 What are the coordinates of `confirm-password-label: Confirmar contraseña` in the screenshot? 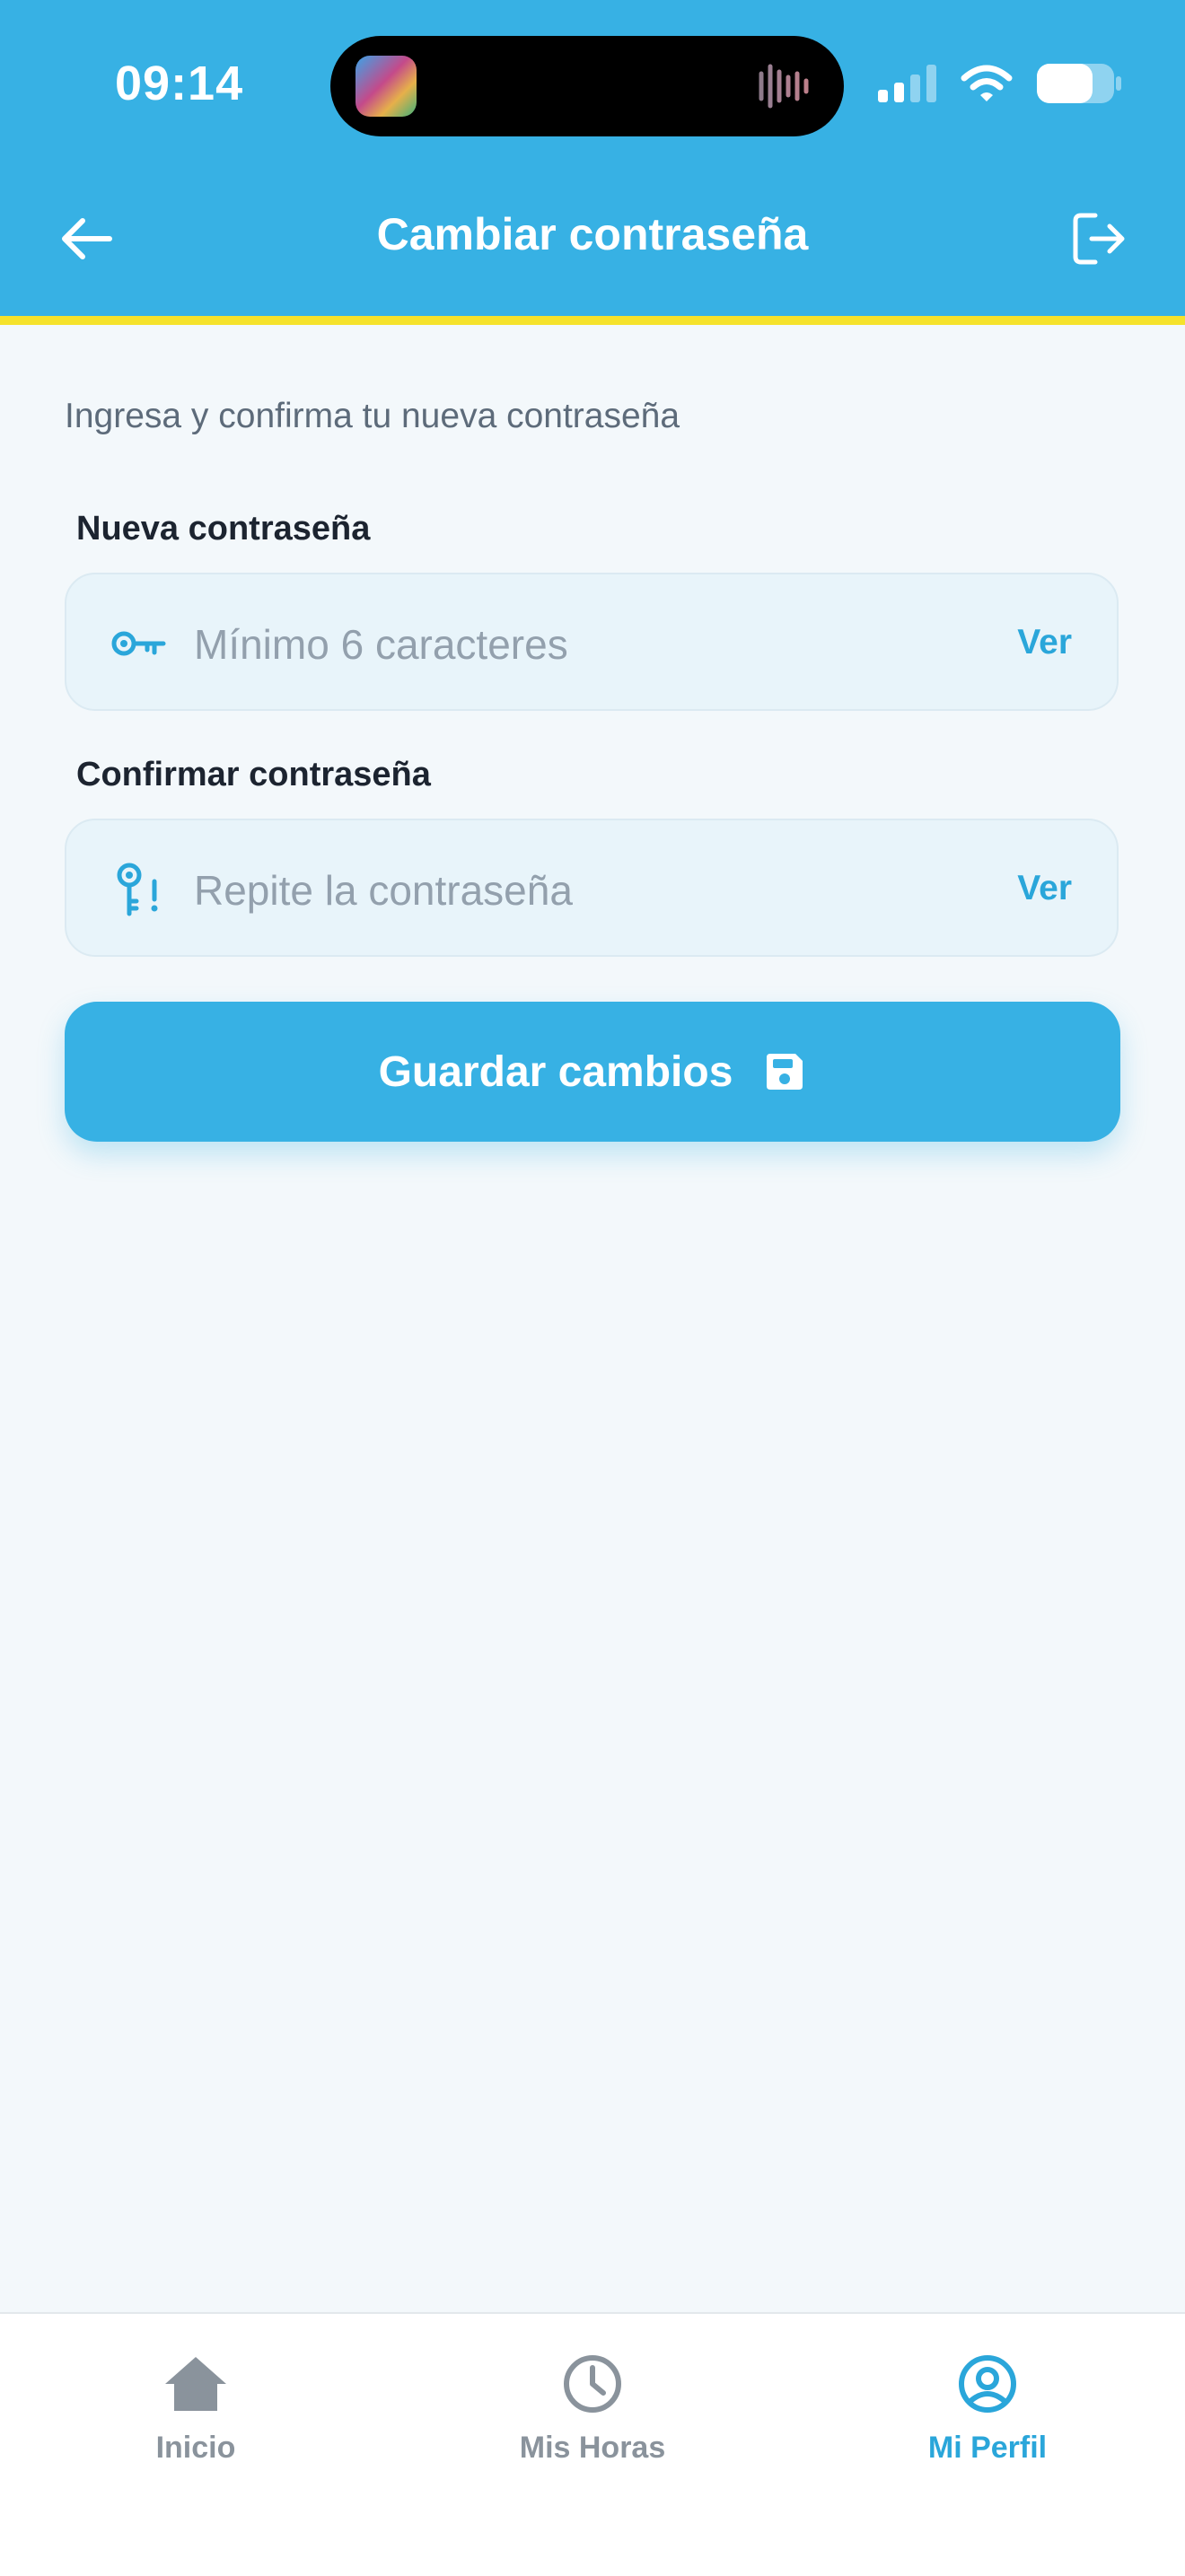 It's located at (253, 774).